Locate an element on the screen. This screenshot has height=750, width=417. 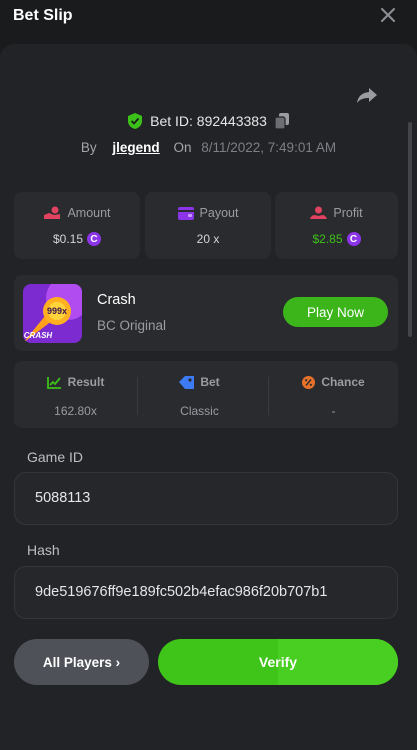
hash-value: 9de519676ff9e189fc502b4efac986f20b707b1 is located at coordinates (181, 592).